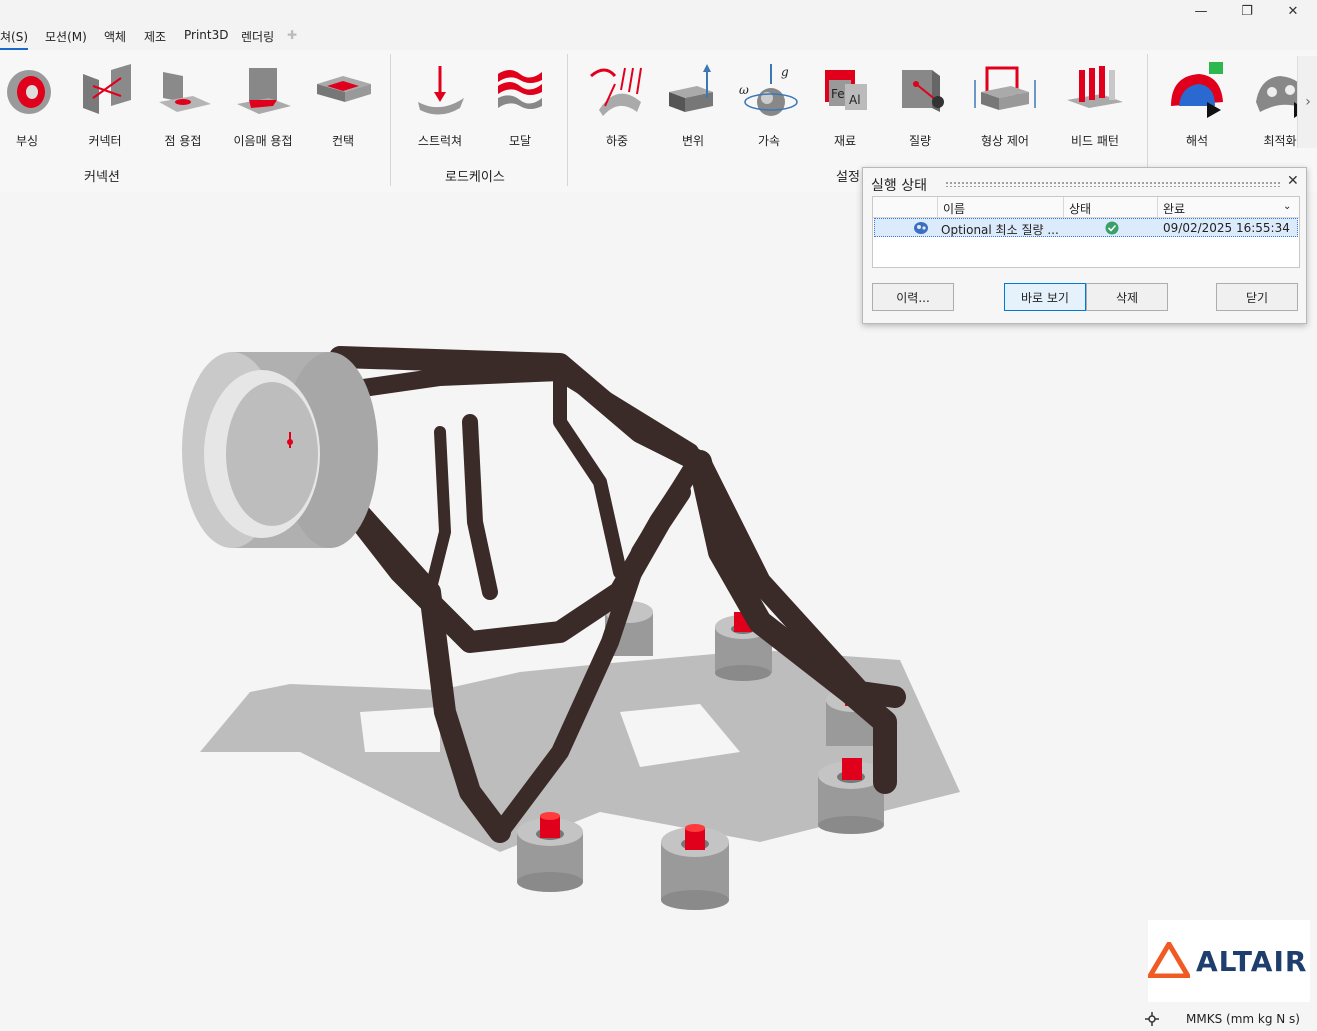 The image size is (1317, 1031). I want to click on acceleration-icon: gω, so click(768, 90).